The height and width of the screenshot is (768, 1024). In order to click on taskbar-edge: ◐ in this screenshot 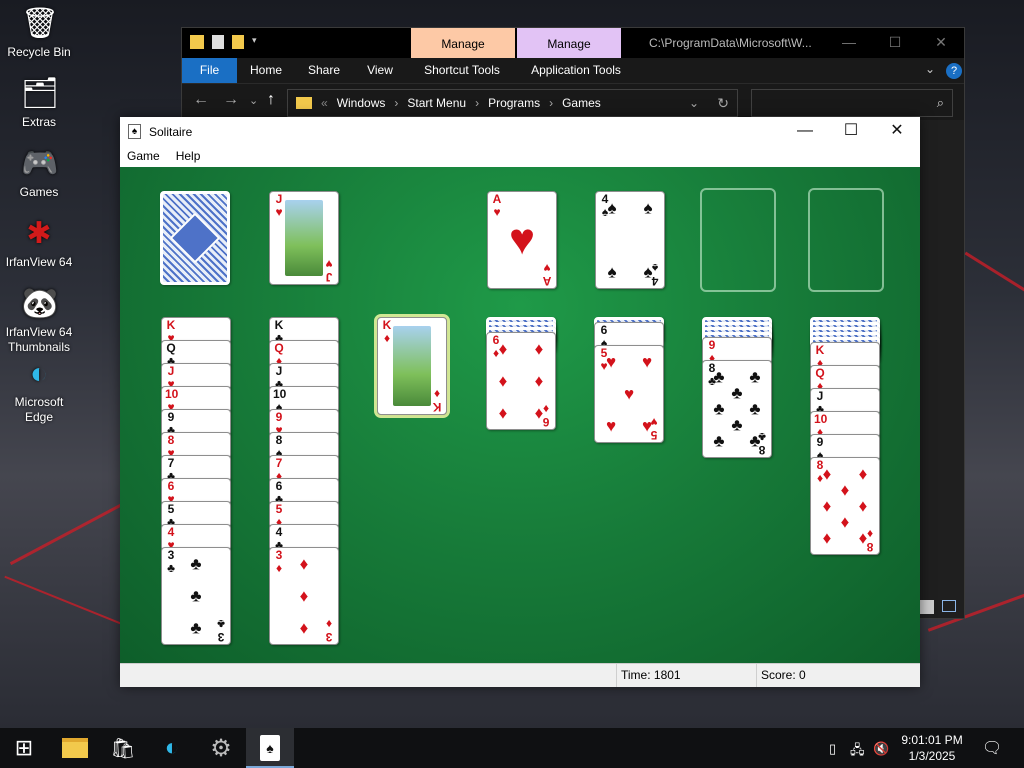, I will do `click(172, 748)`.